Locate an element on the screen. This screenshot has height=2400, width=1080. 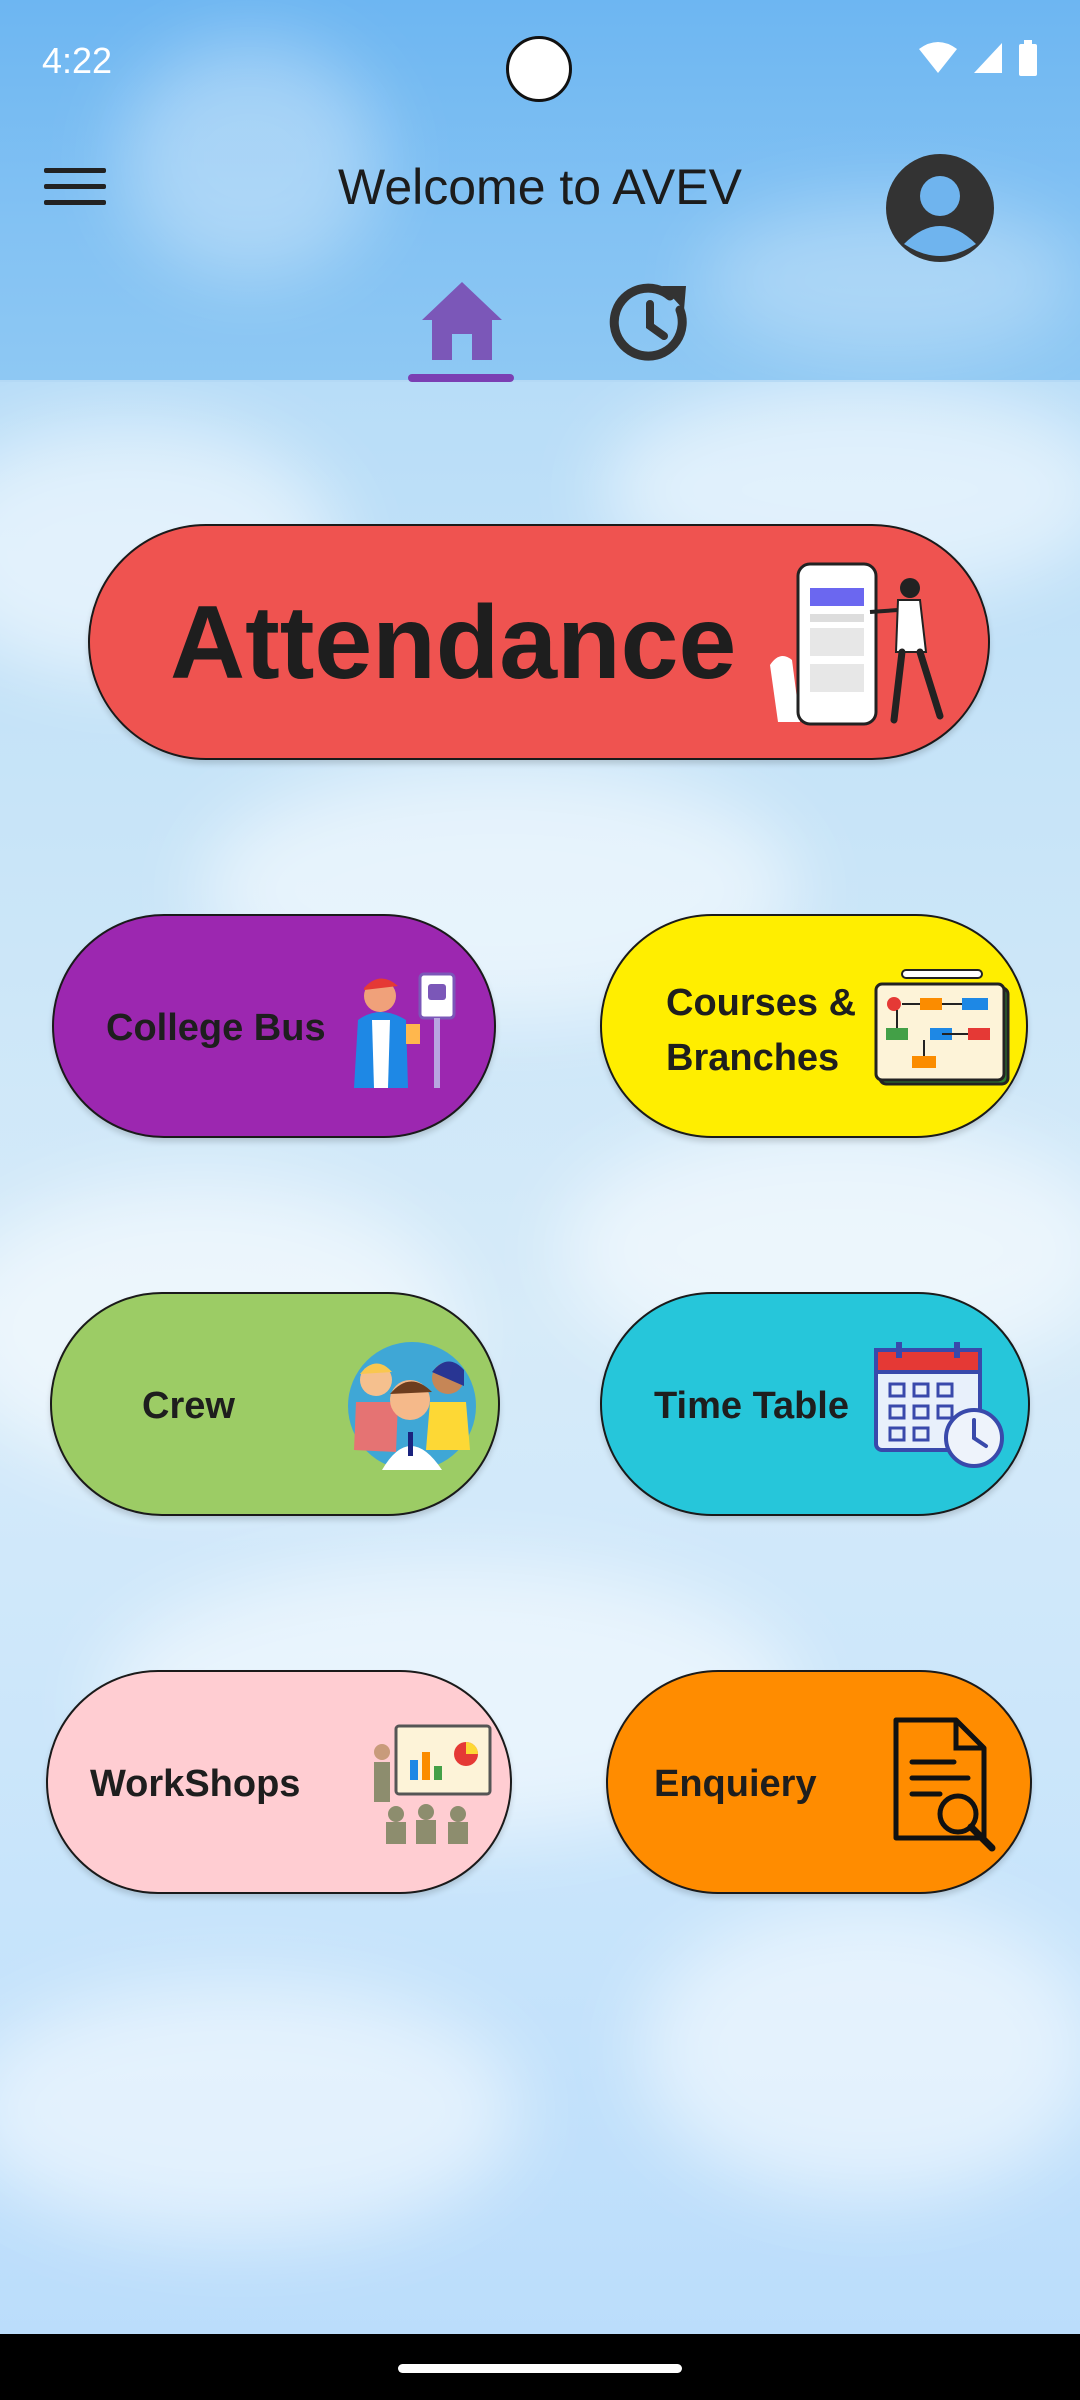
courses-label-line1: Courses & is located at coordinates (761, 1003).